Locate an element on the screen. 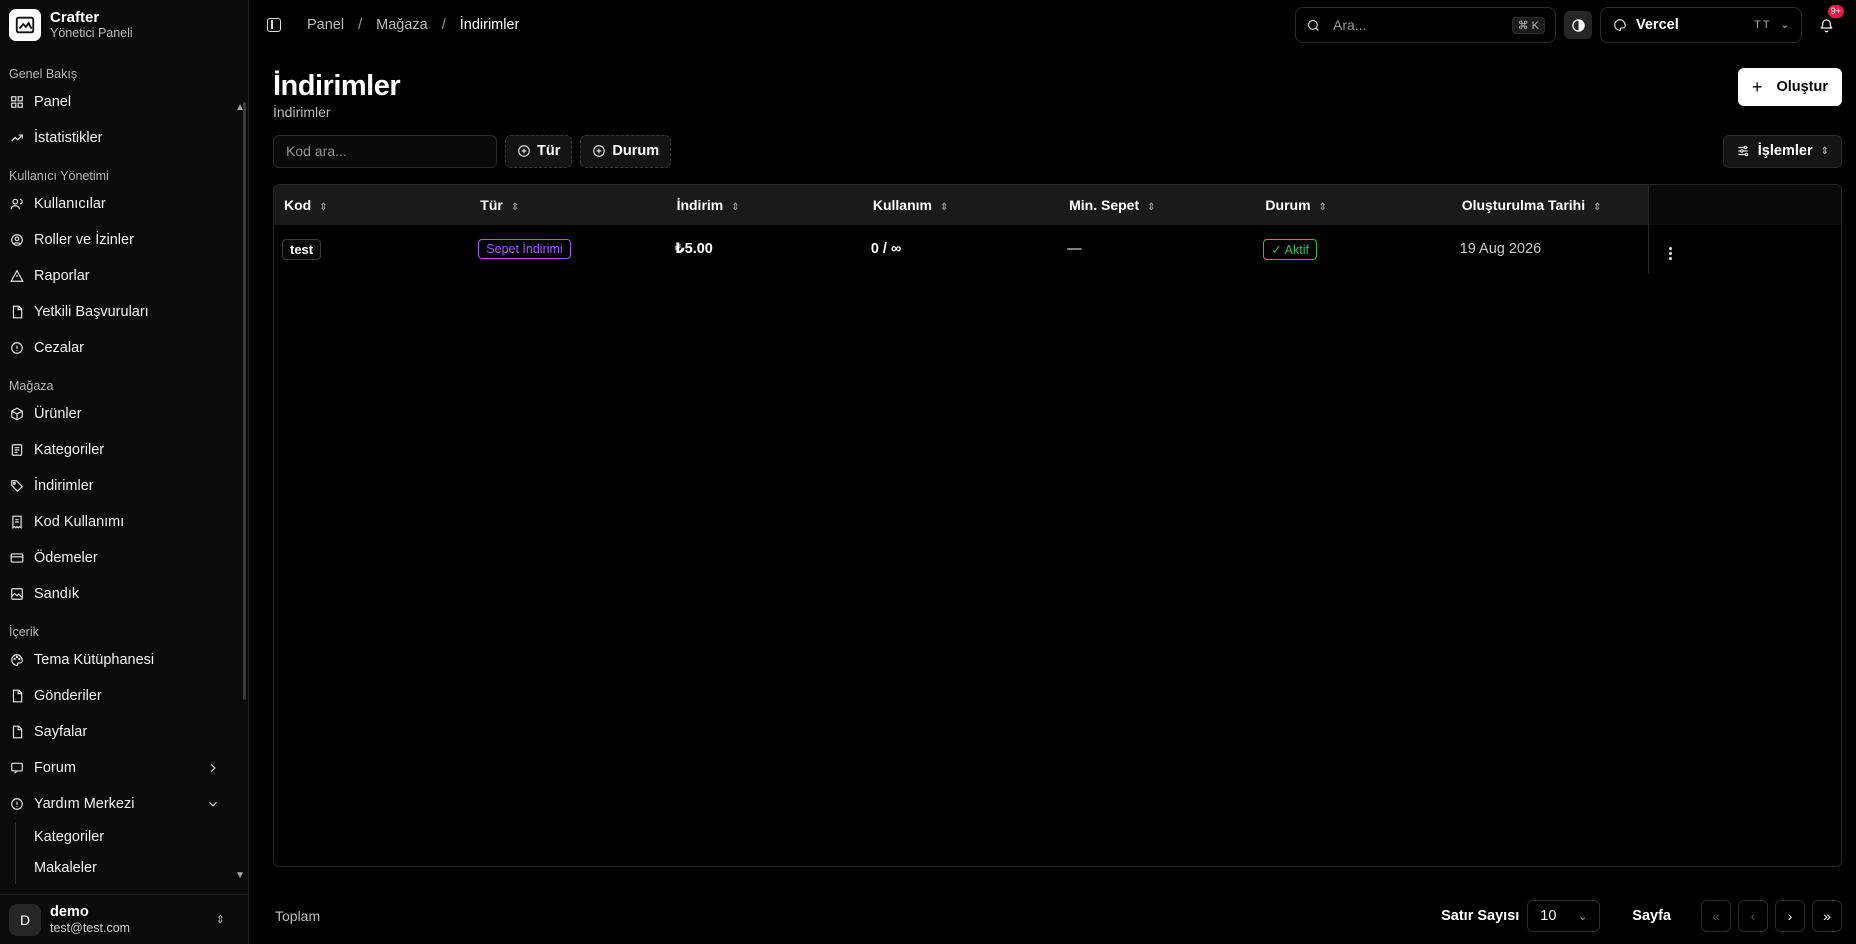  sidebar-item-label: Roller ve İzinler is located at coordinates (84, 240).